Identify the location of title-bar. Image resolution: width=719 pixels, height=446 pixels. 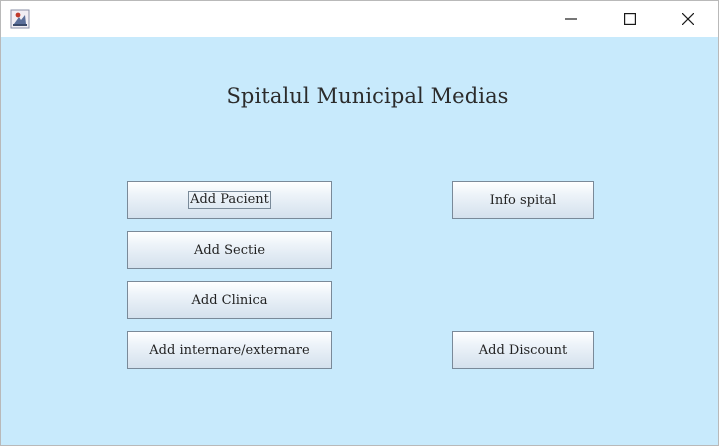
(359, 19).